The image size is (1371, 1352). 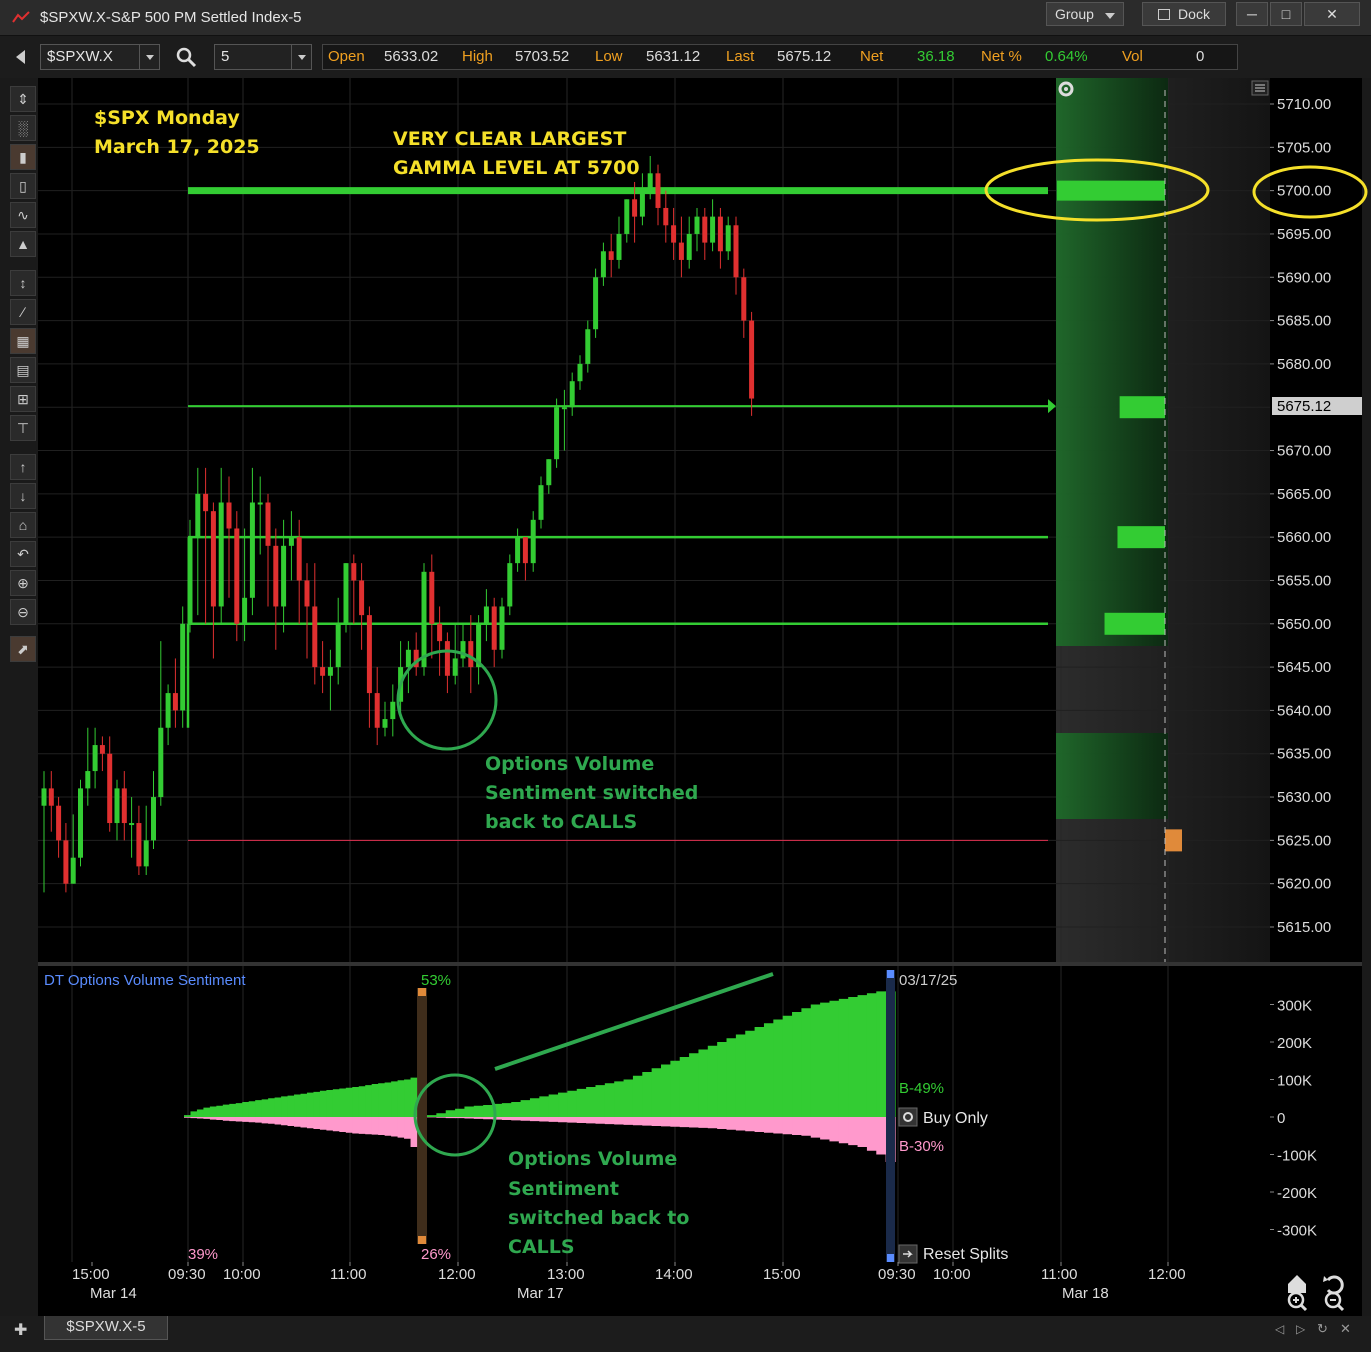 I want to click on buy-only-gear-icon, so click(x=908, y=1117).